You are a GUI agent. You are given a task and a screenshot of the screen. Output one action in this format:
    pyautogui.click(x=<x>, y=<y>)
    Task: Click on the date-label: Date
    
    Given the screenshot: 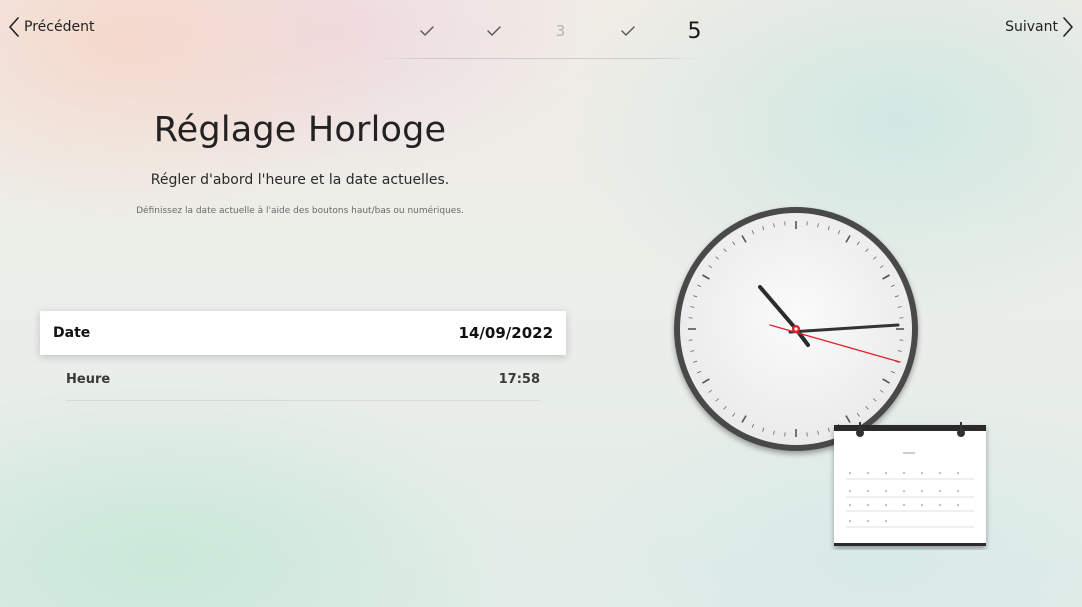 What is the action you would take?
    pyautogui.click(x=72, y=333)
    